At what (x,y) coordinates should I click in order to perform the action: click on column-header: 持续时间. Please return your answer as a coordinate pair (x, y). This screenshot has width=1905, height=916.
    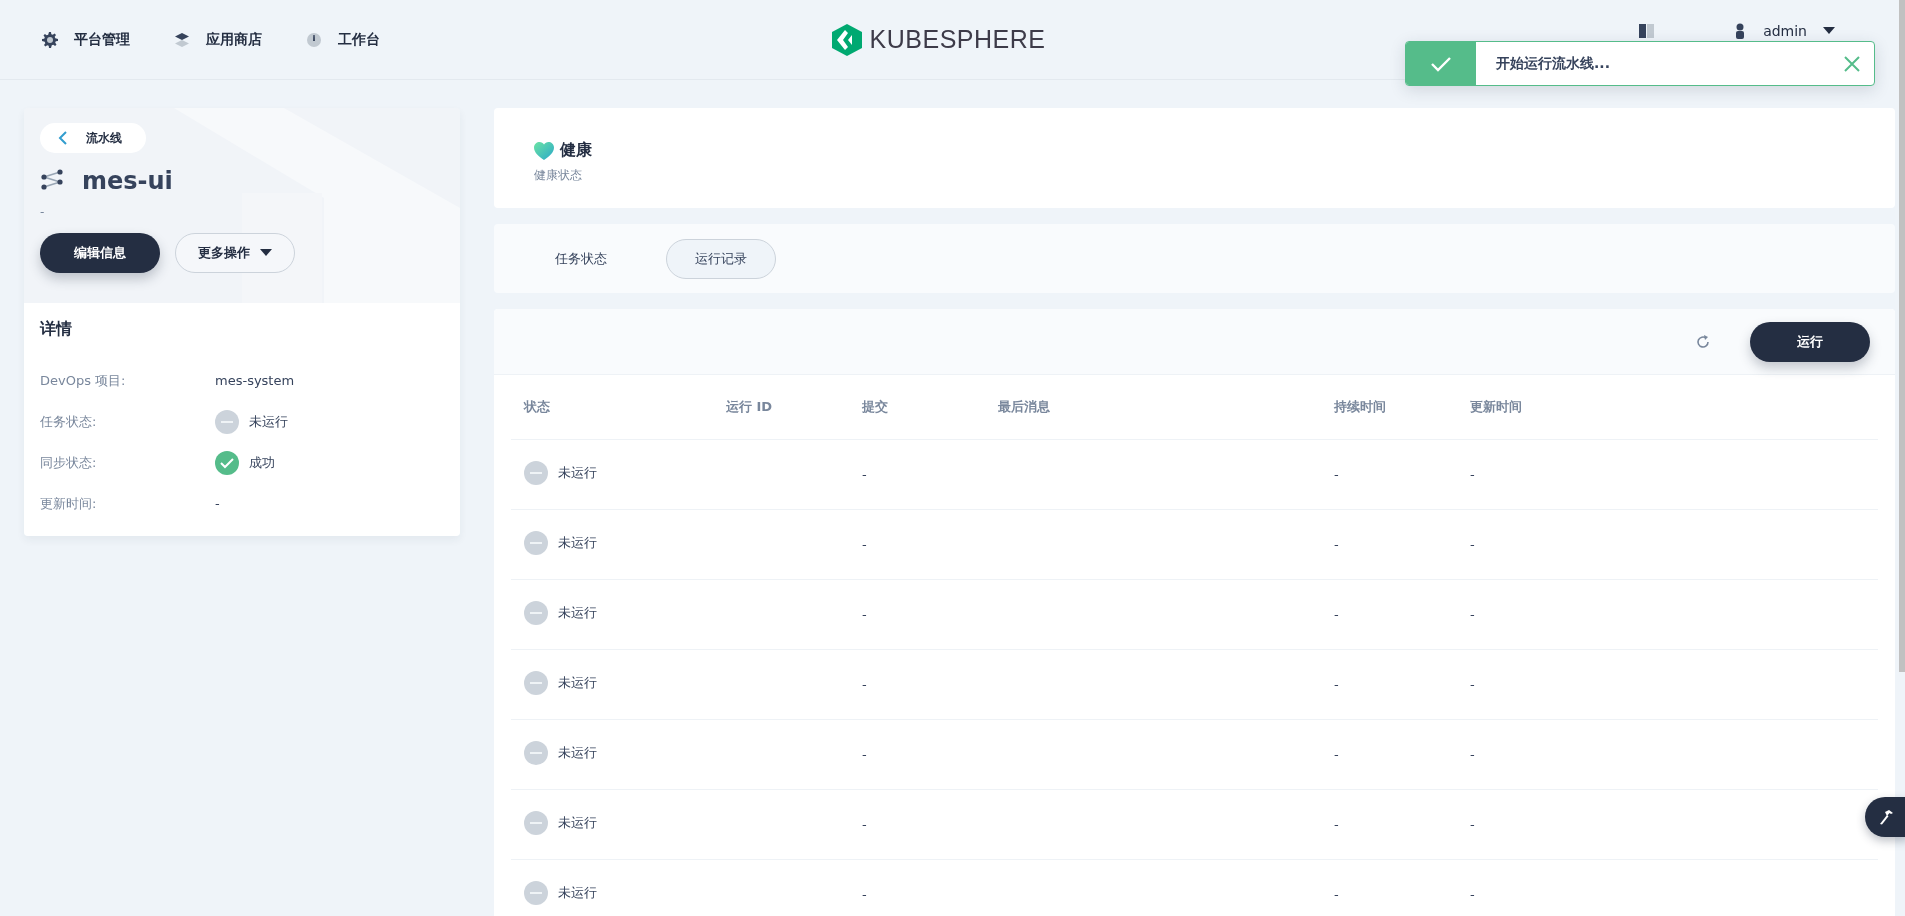
    Looking at the image, I should click on (1389, 407).